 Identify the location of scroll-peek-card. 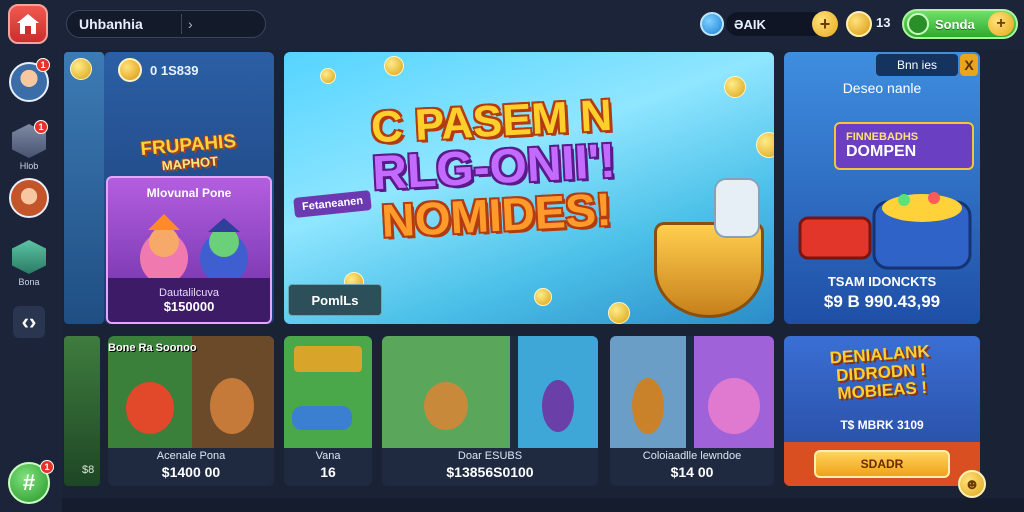
(84, 188).